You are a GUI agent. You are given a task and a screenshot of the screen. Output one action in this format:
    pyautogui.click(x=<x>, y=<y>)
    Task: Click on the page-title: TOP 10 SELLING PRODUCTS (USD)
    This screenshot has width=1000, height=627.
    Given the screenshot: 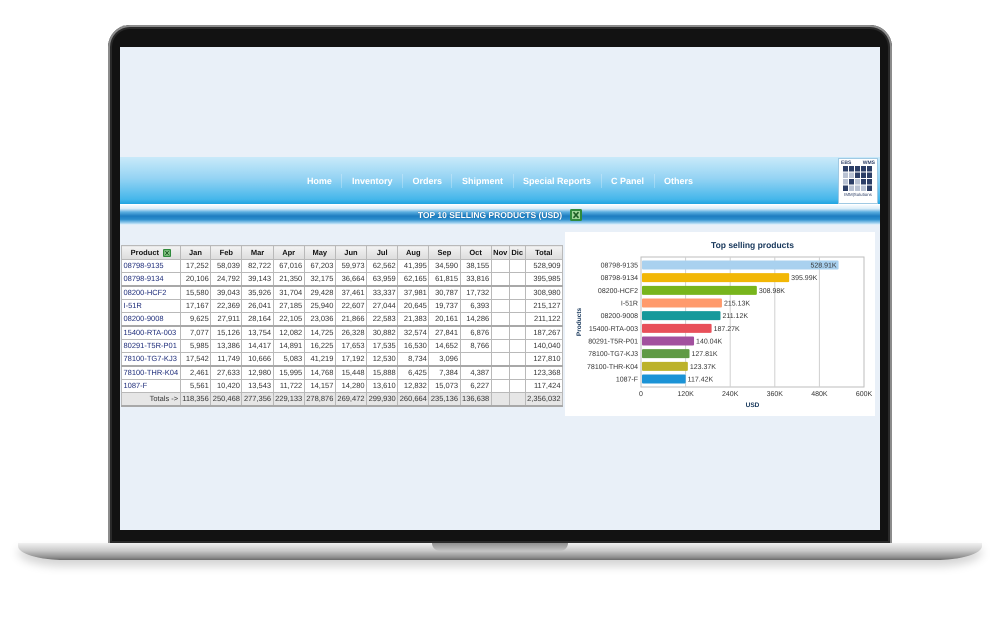 What is the action you would take?
    pyautogui.click(x=490, y=215)
    